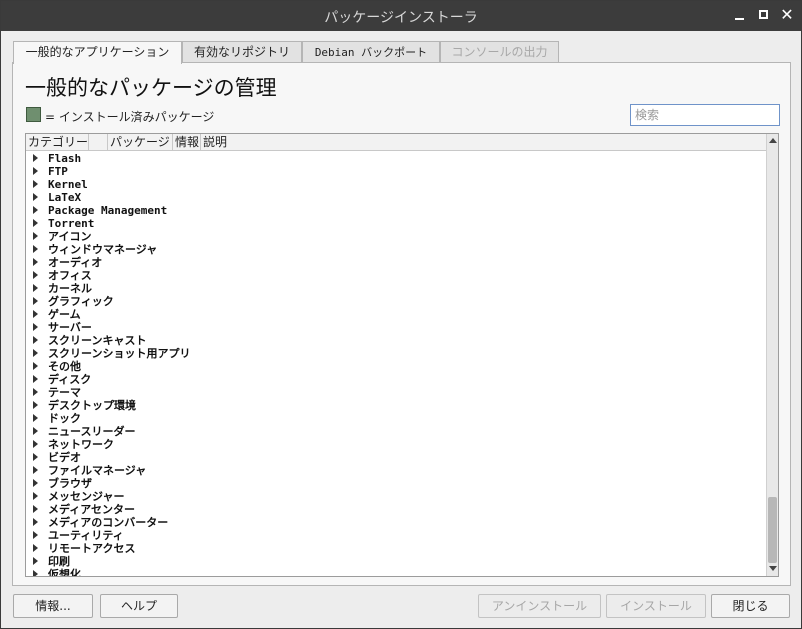 The height and width of the screenshot is (629, 802). Describe the element at coordinates (396, 366) in the screenshot. I see `tree-category-row: その他` at that location.